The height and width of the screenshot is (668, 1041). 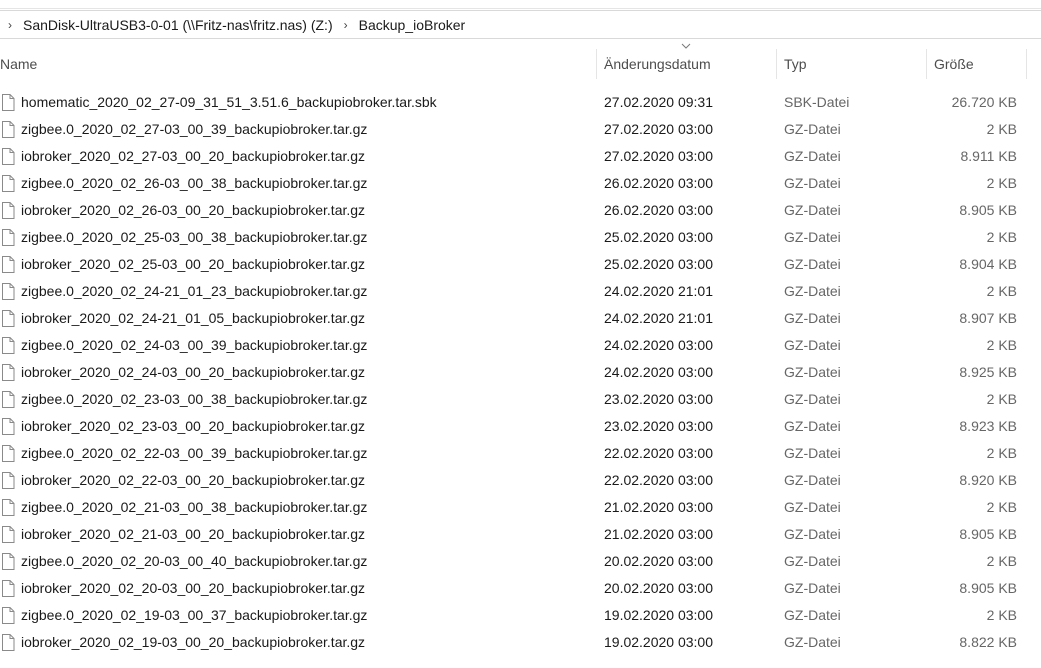 What do you see at coordinates (855, 64) in the screenshot?
I see `column-header-type: Typ` at bounding box center [855, 64].